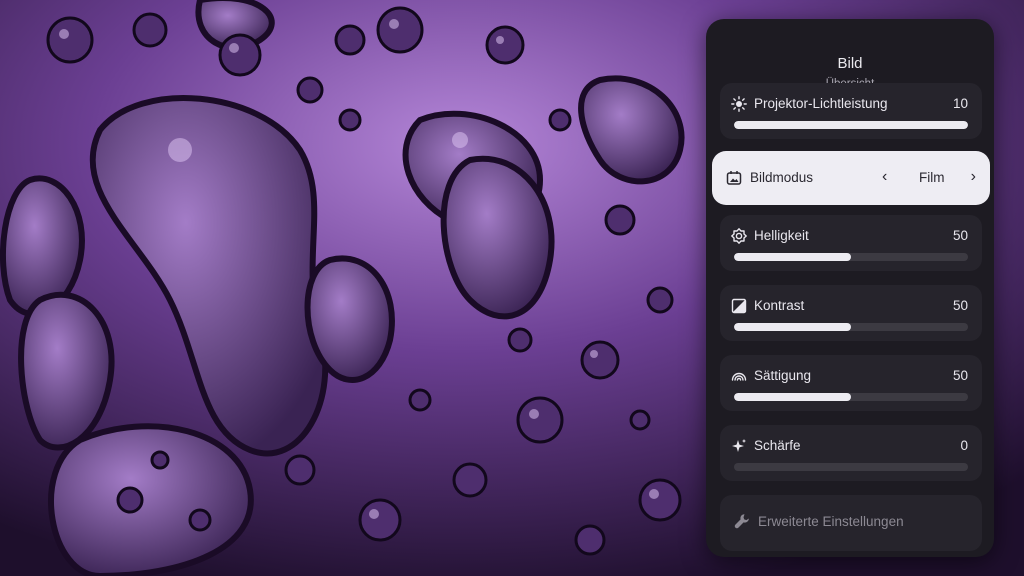 This screenshot has height=576, width=1024. Describe the element at coordinates (973, 177) in the screenshot. I see `chevron-right-icon: ›` at that location.